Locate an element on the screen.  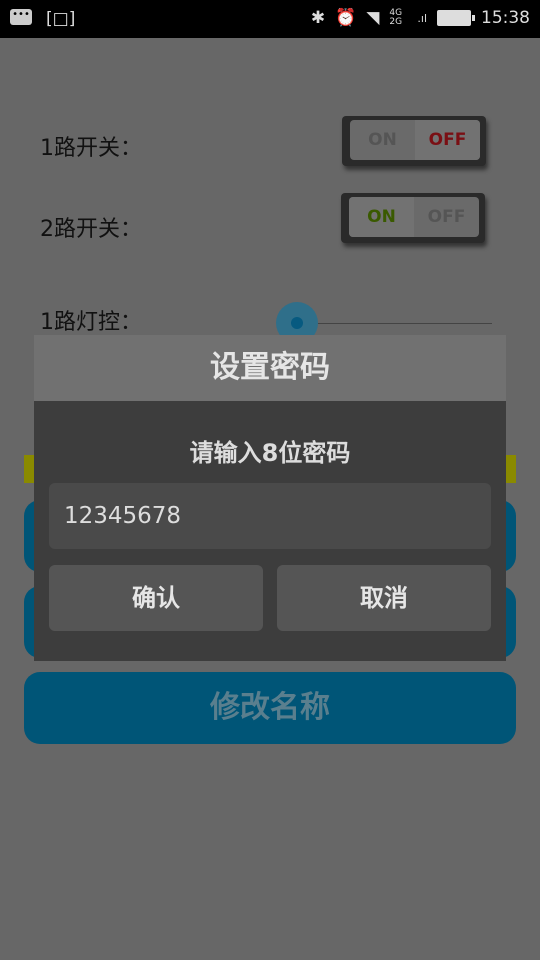
password-input is located at coordinates (270, 516).